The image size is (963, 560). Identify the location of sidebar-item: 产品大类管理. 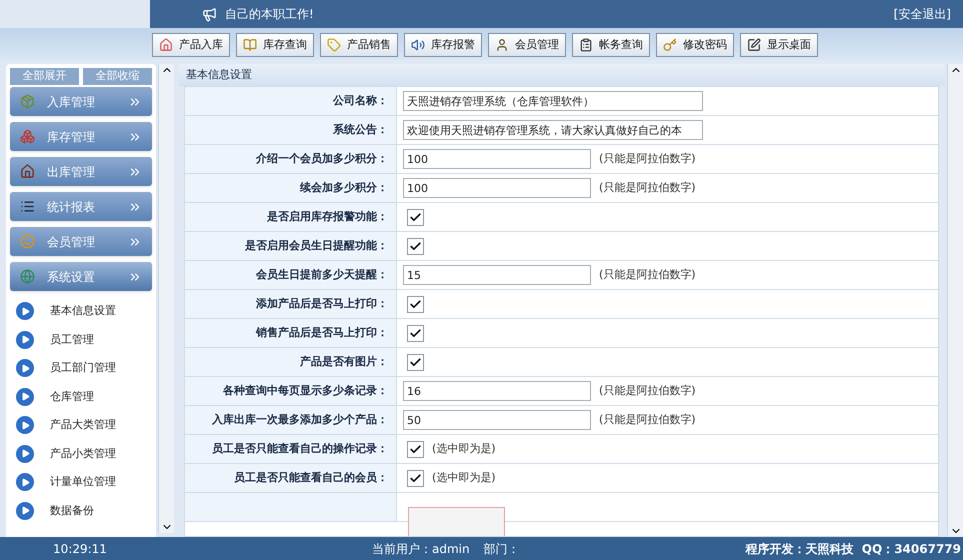
(81, 425).